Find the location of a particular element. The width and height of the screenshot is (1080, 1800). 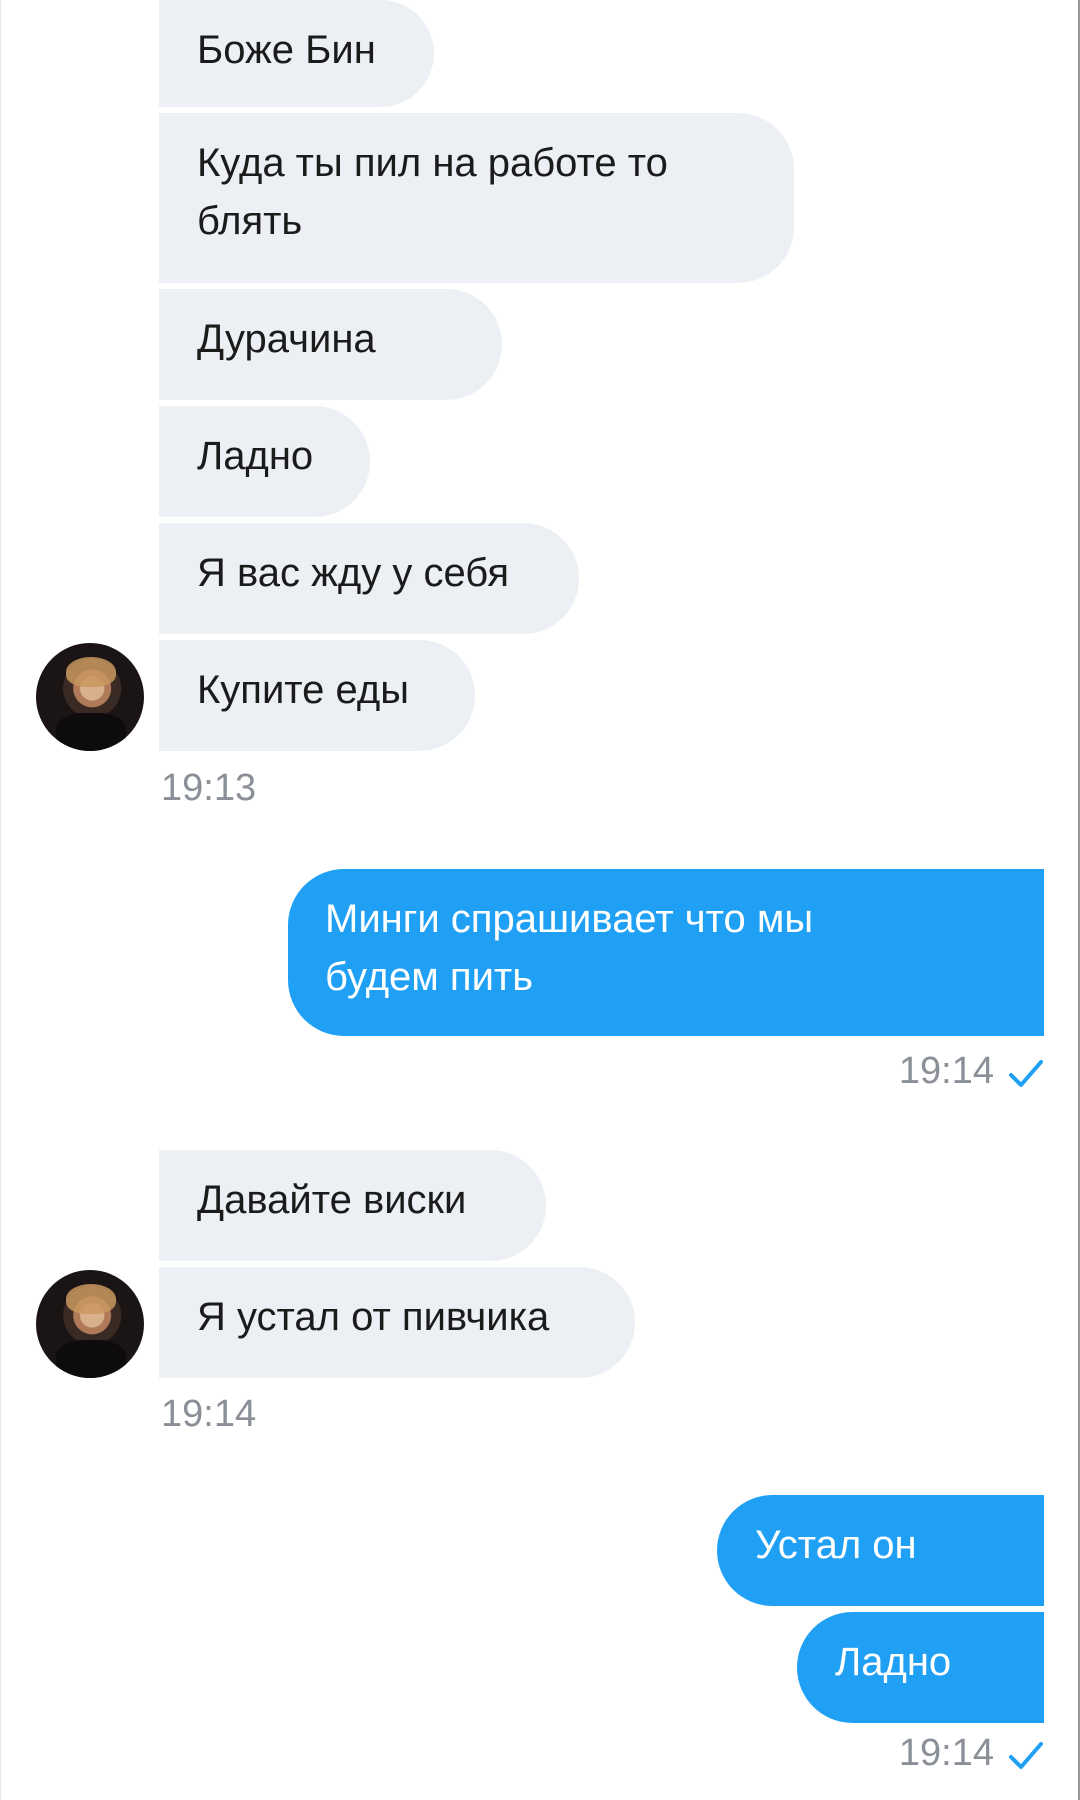

left-edge is located at coordinates (0, 900).